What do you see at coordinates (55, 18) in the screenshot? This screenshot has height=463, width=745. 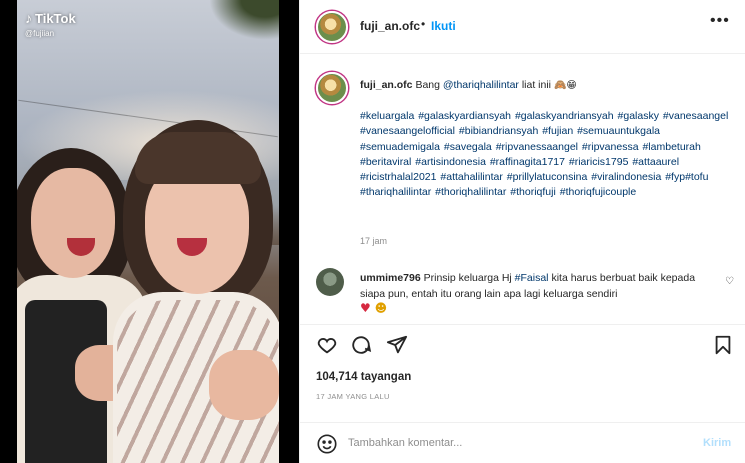 I see `tiktok-brand-text: TikTok` at bounding box center [55, 18].